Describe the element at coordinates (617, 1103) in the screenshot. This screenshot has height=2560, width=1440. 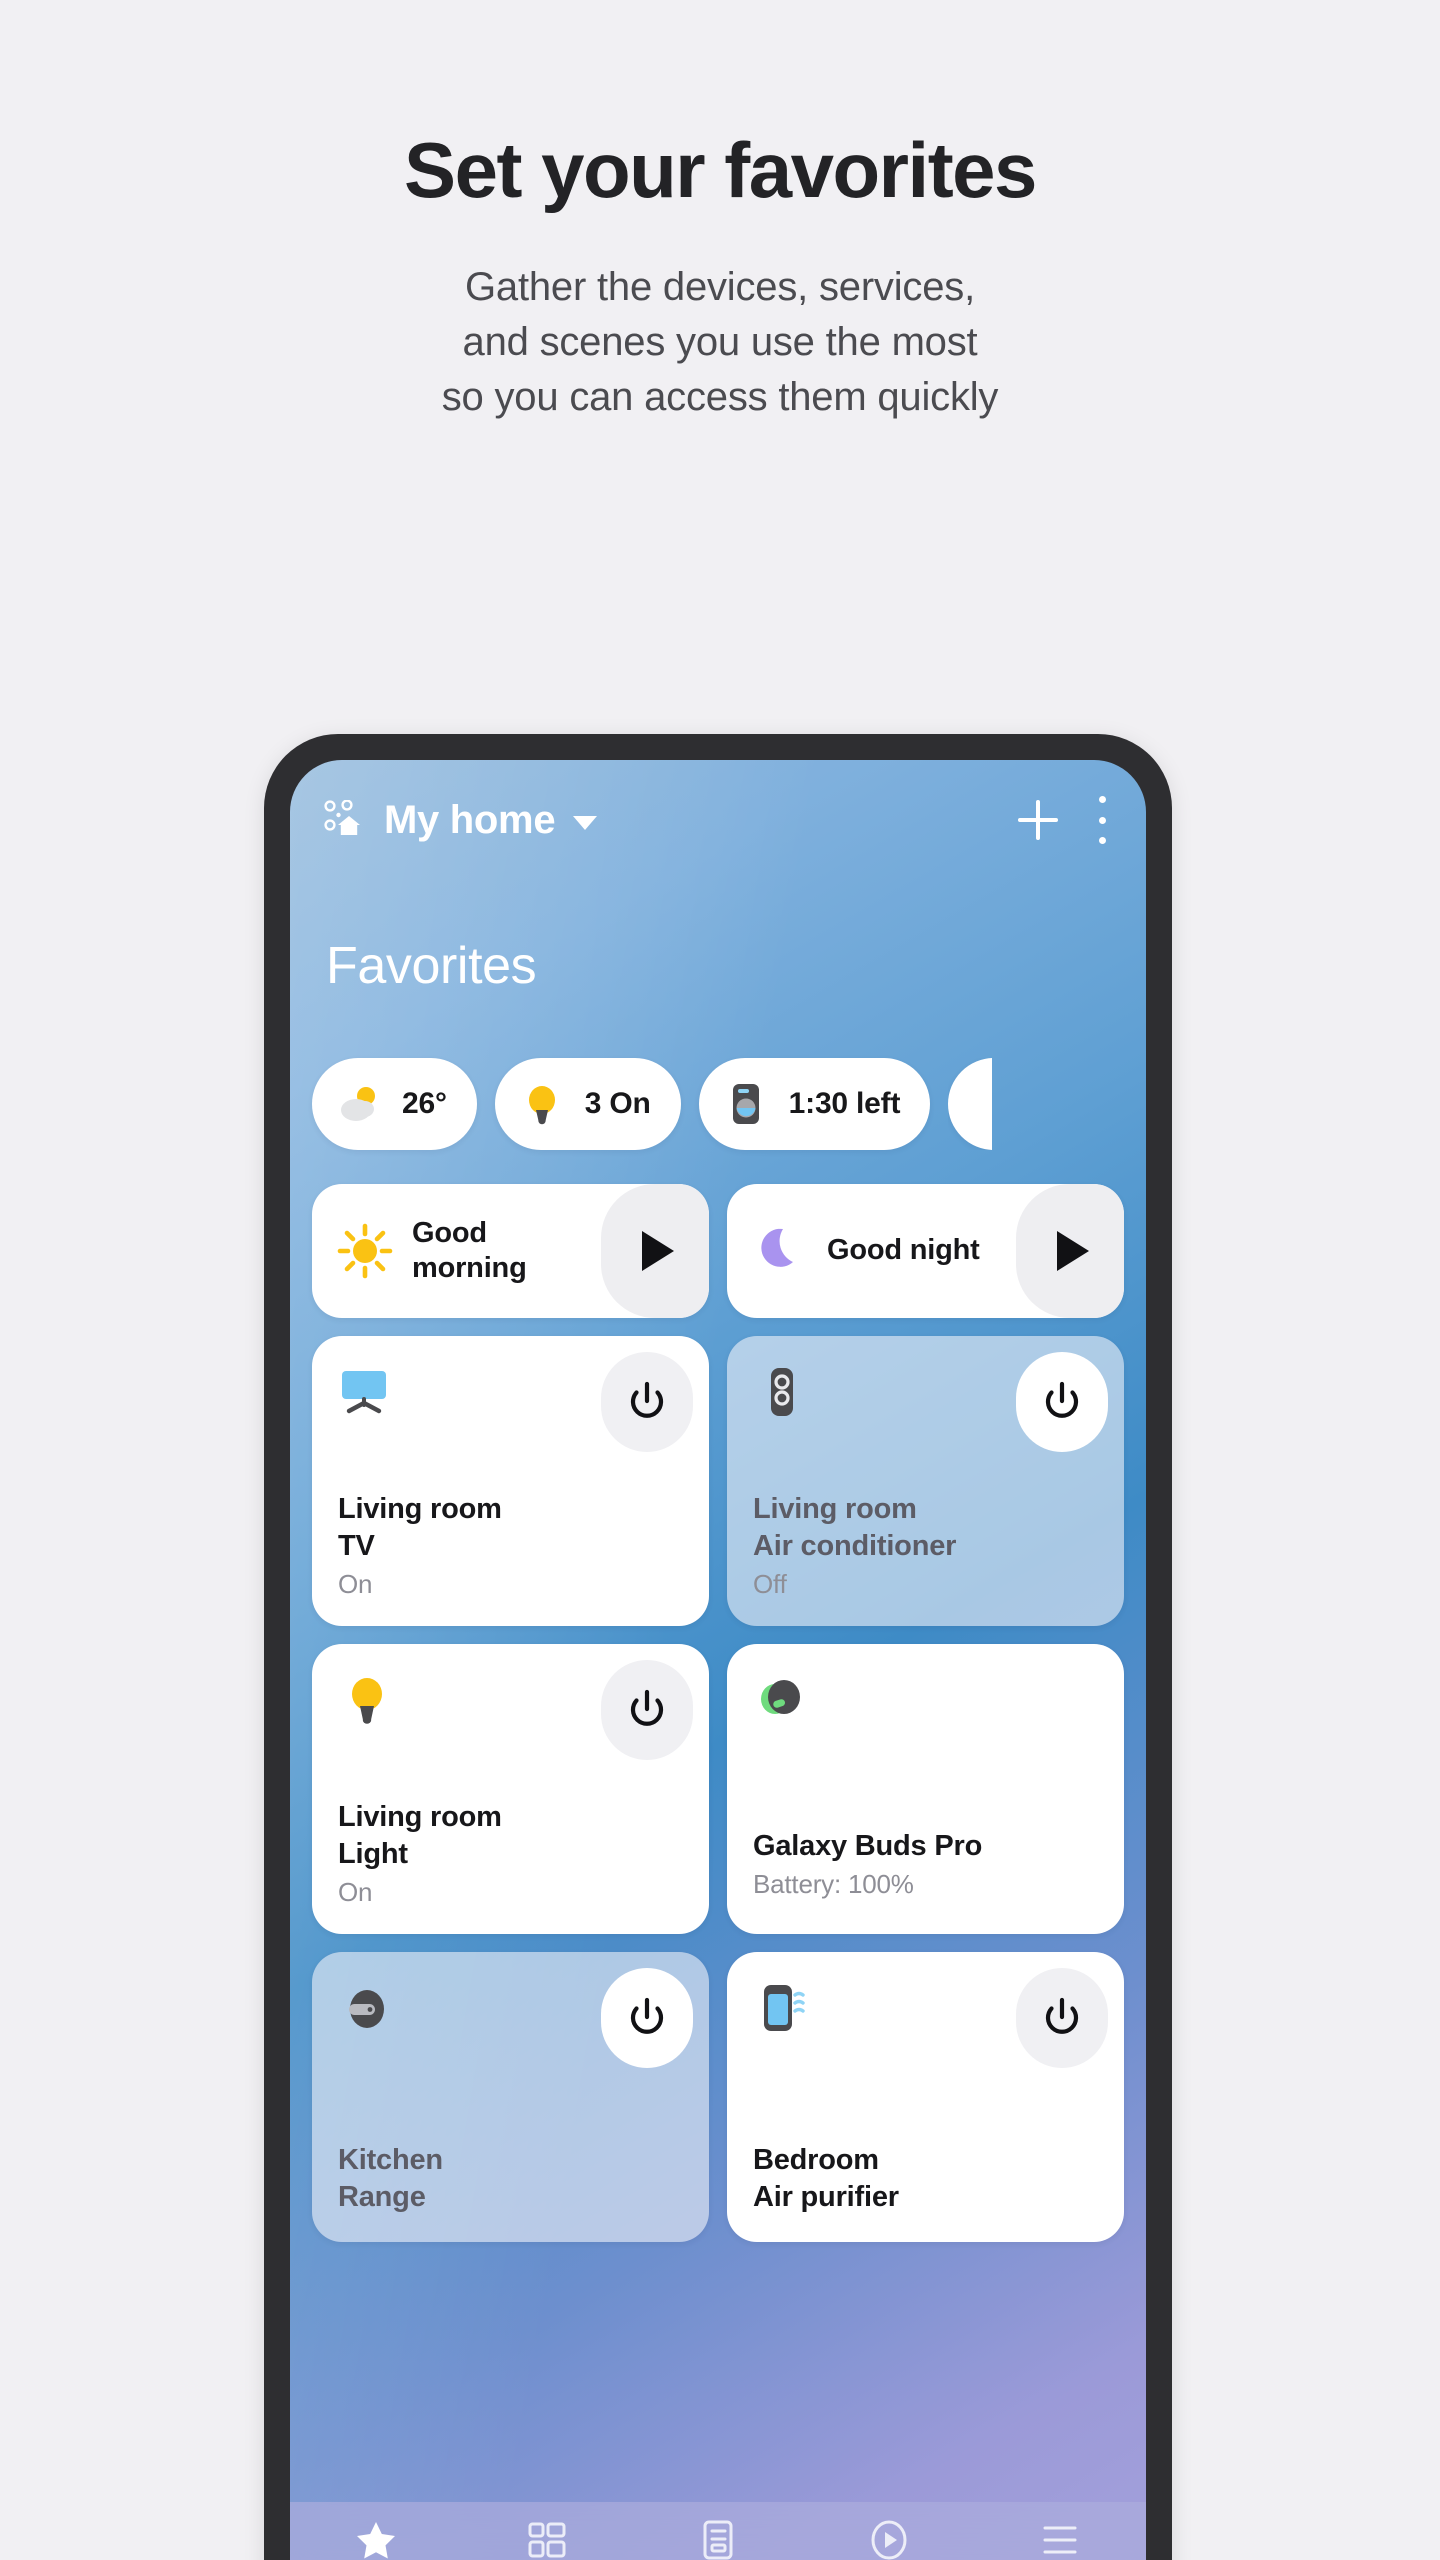
I see `status-chip-label: 3 On` at that location.